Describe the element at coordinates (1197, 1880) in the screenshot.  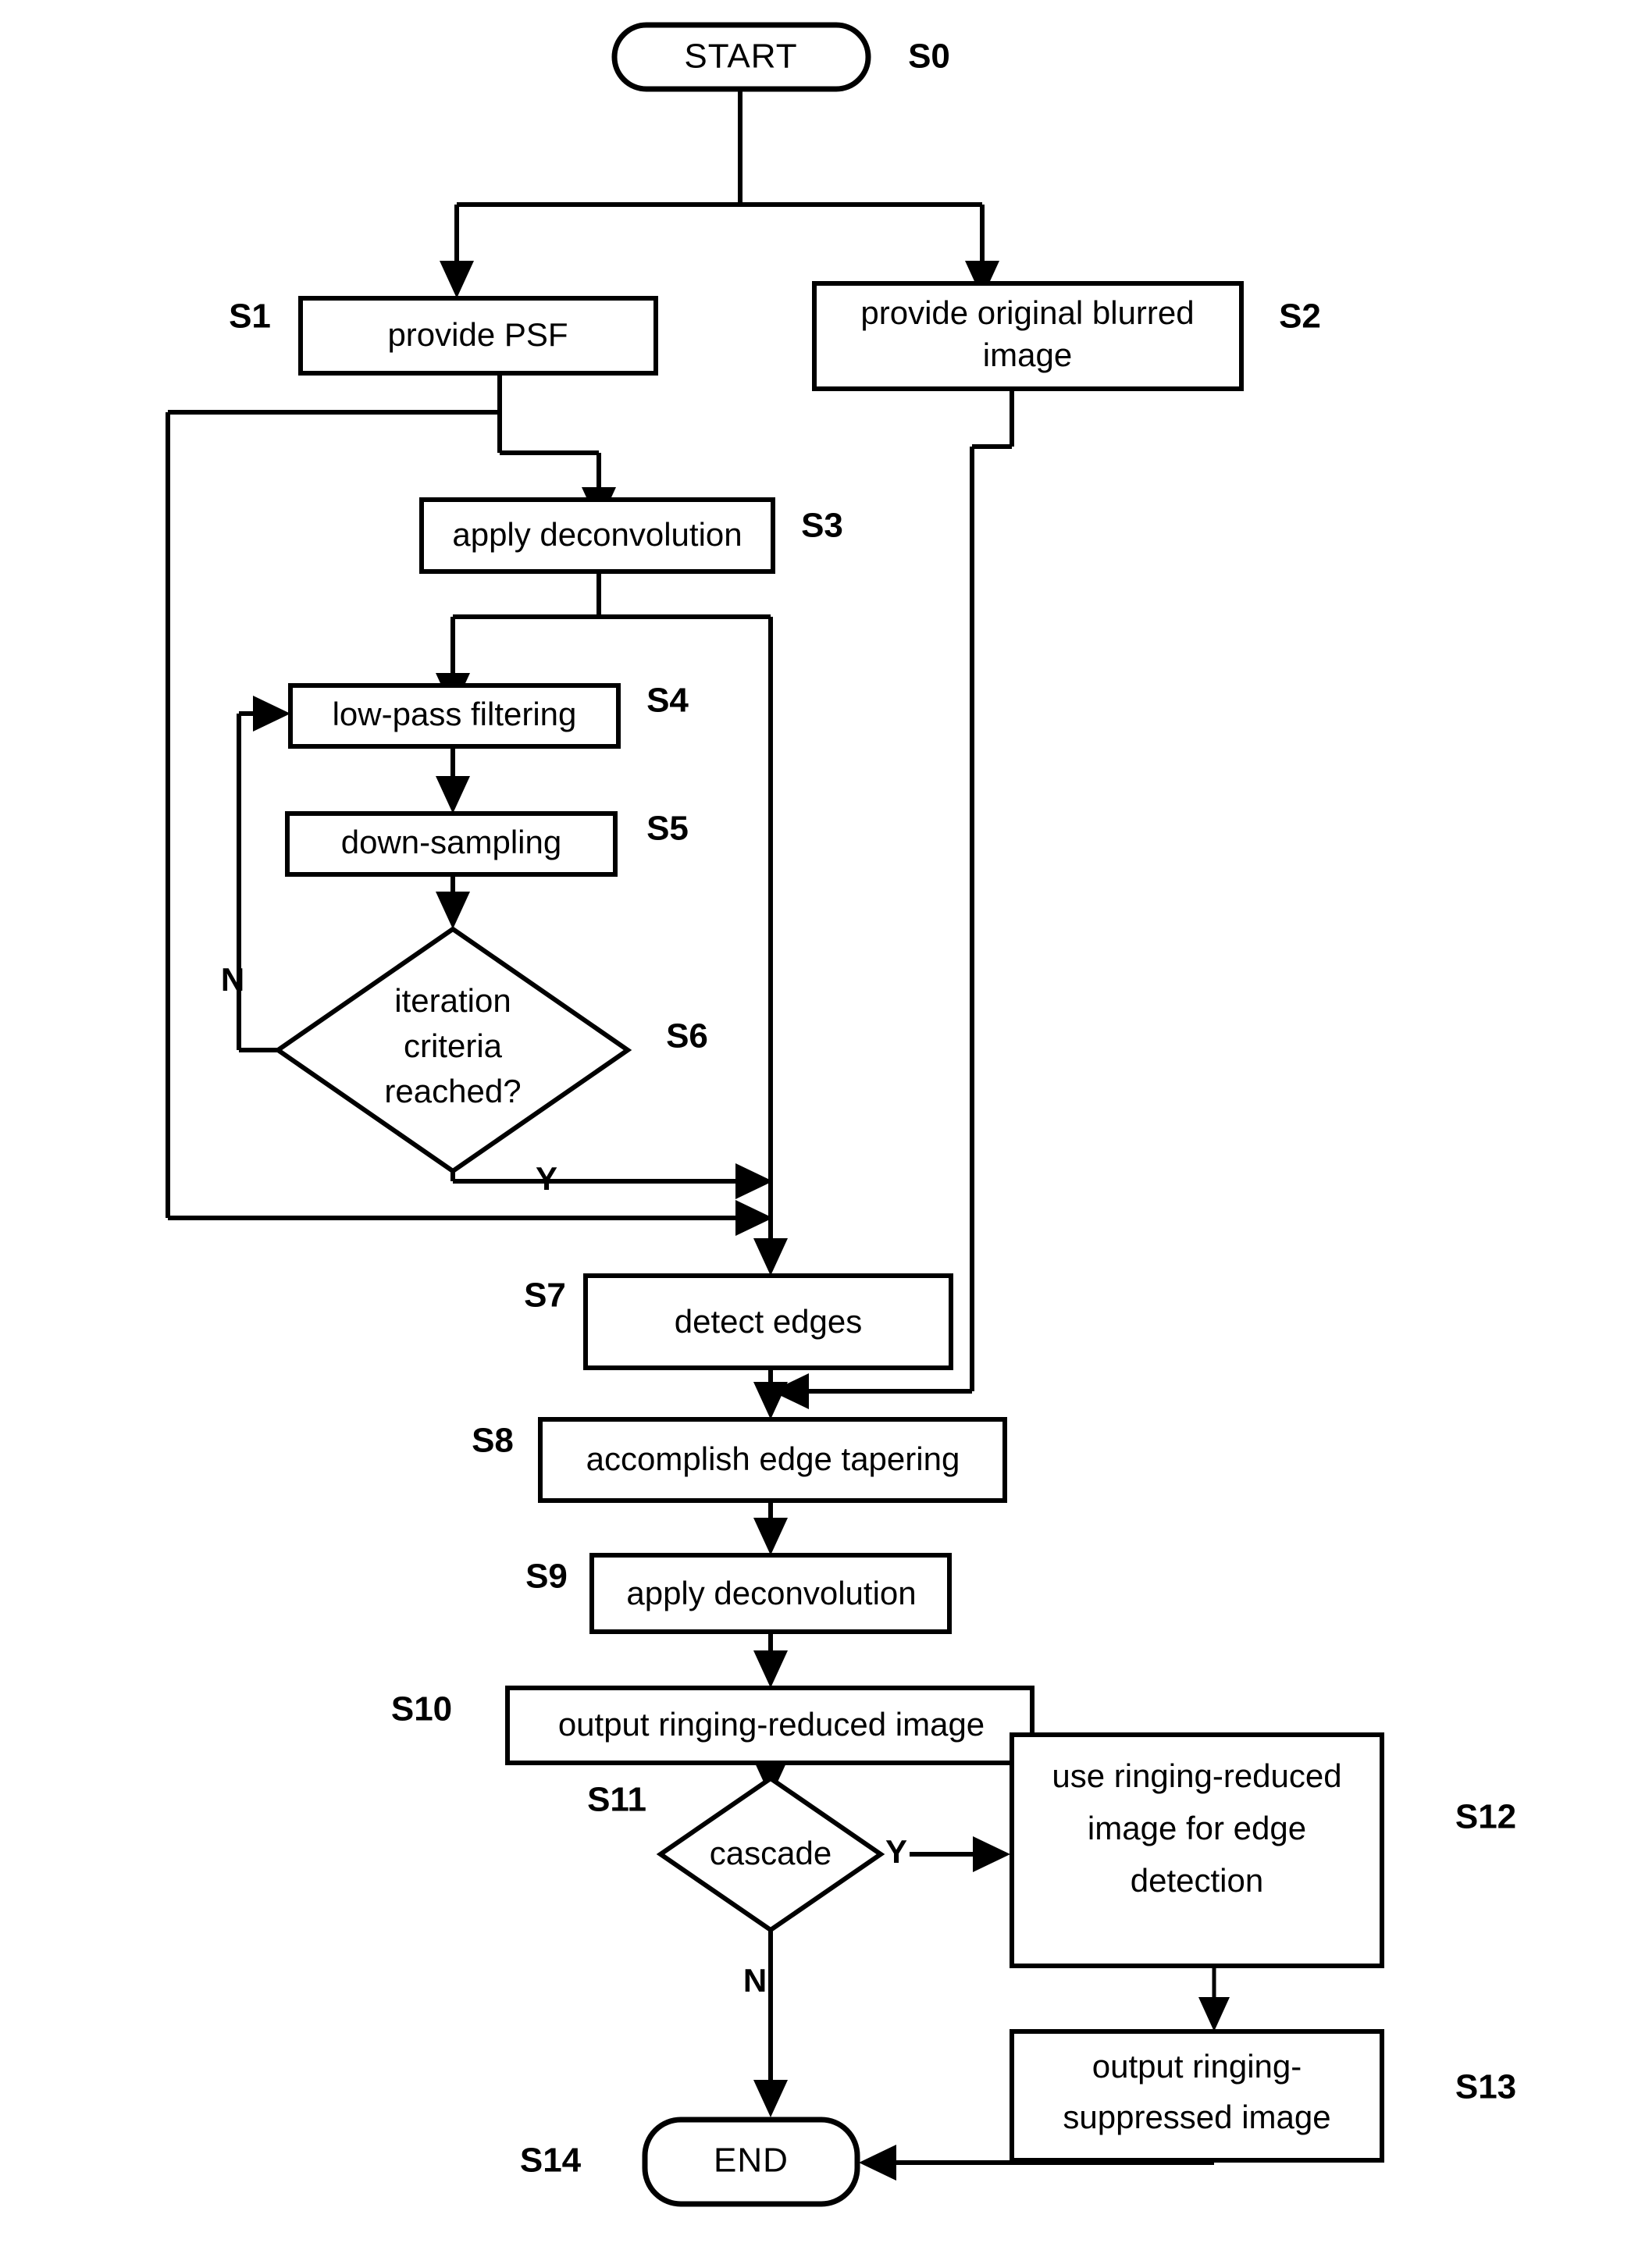
I see `s12-label-line3: detection` at that location.